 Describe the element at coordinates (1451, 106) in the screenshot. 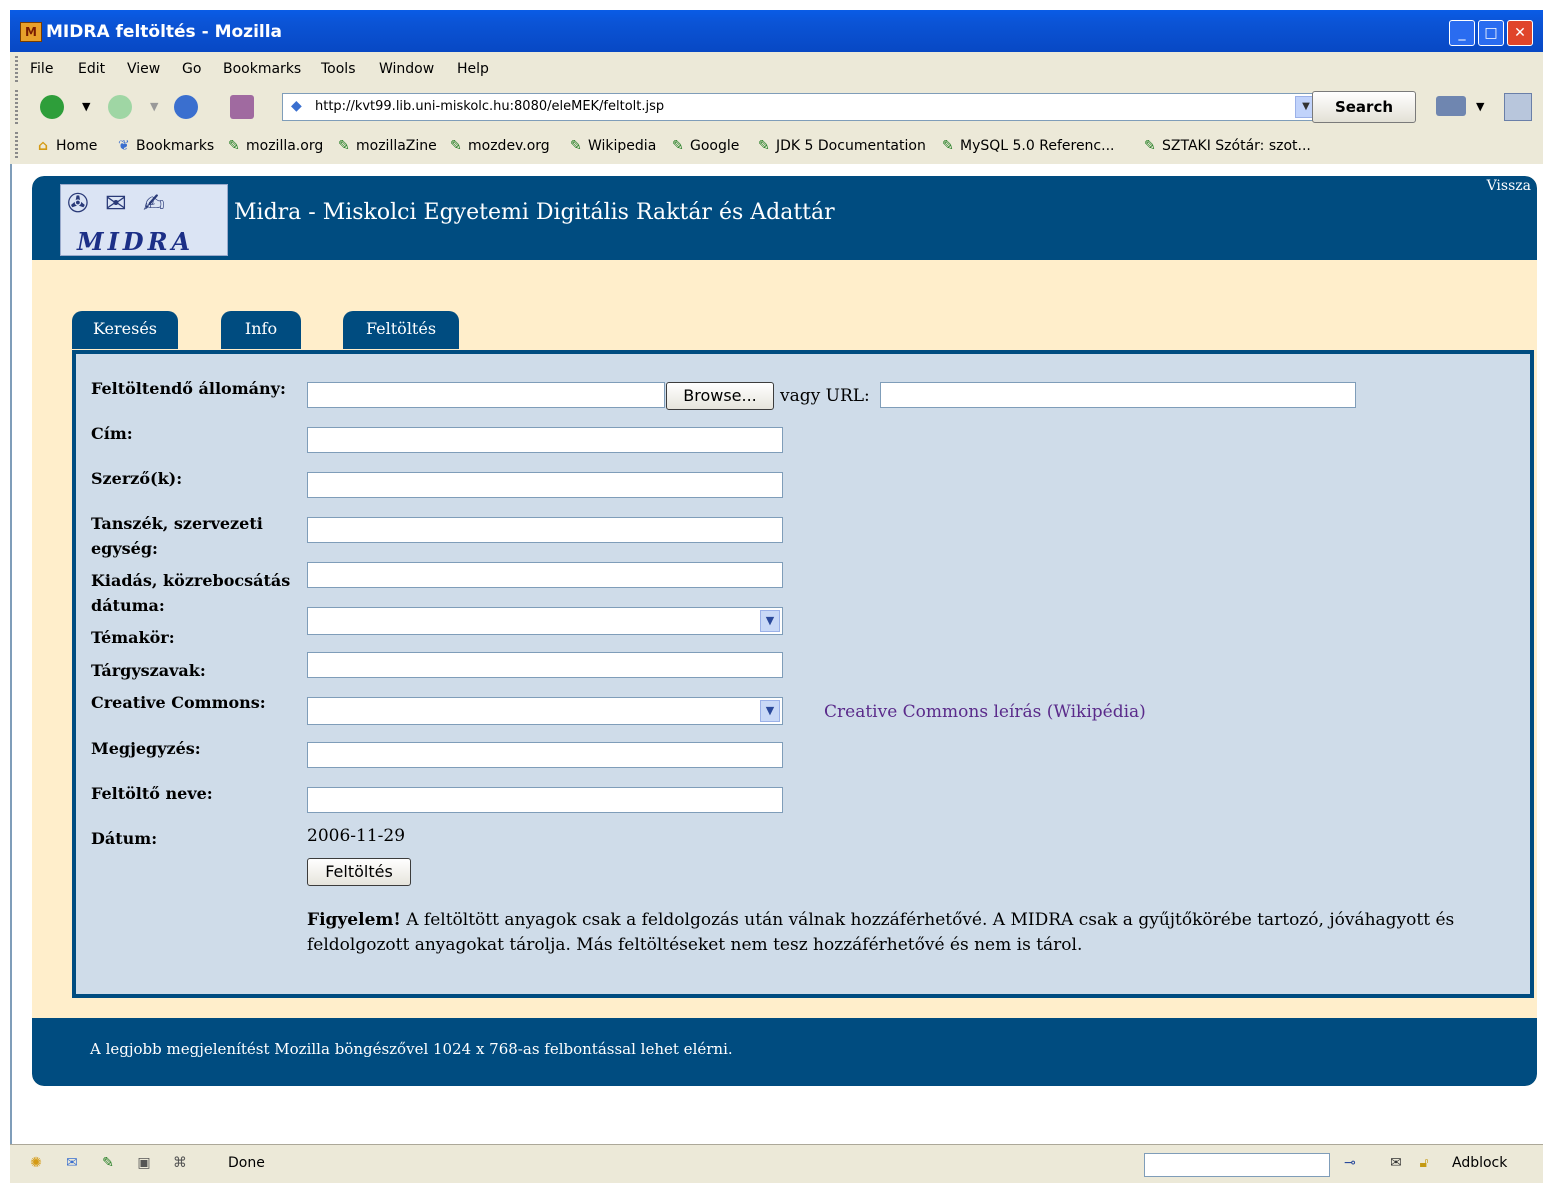

I see `print-icon` at that location.